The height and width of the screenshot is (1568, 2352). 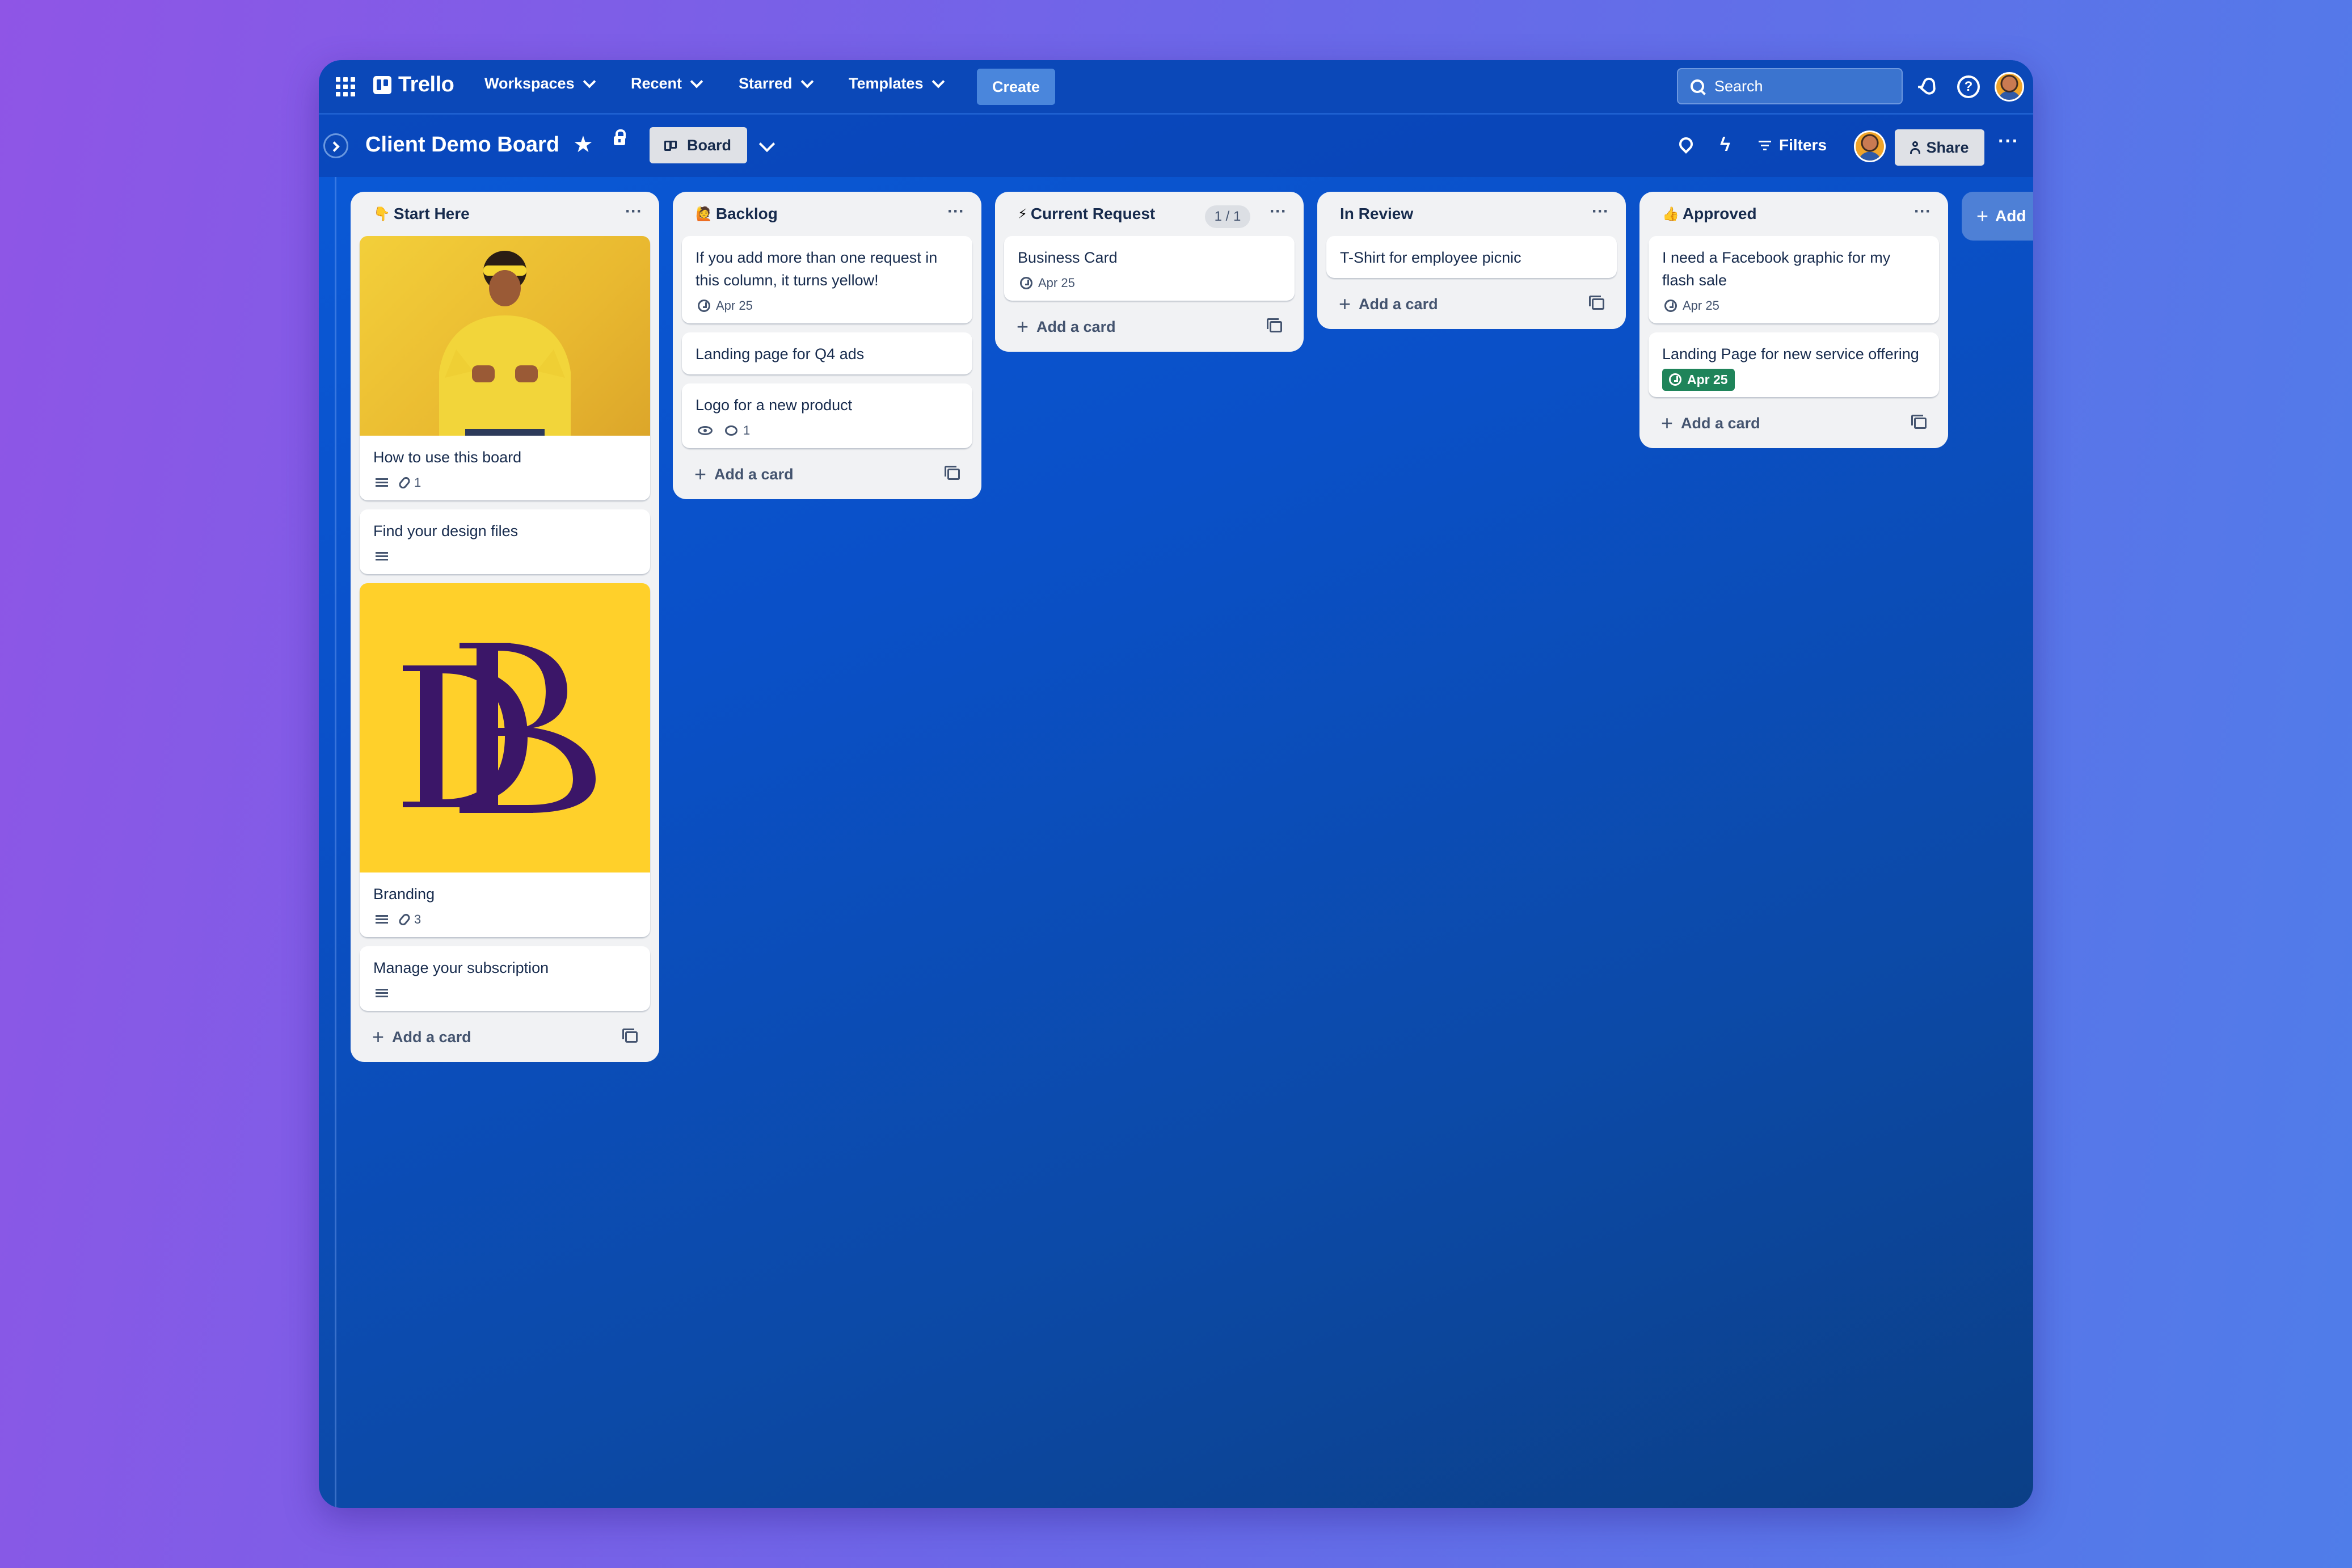 What do you see at coordinates (540, 83) in the screenshot?
I see `nav-workspaces: Workspaces` at bounding box center [540, 83].